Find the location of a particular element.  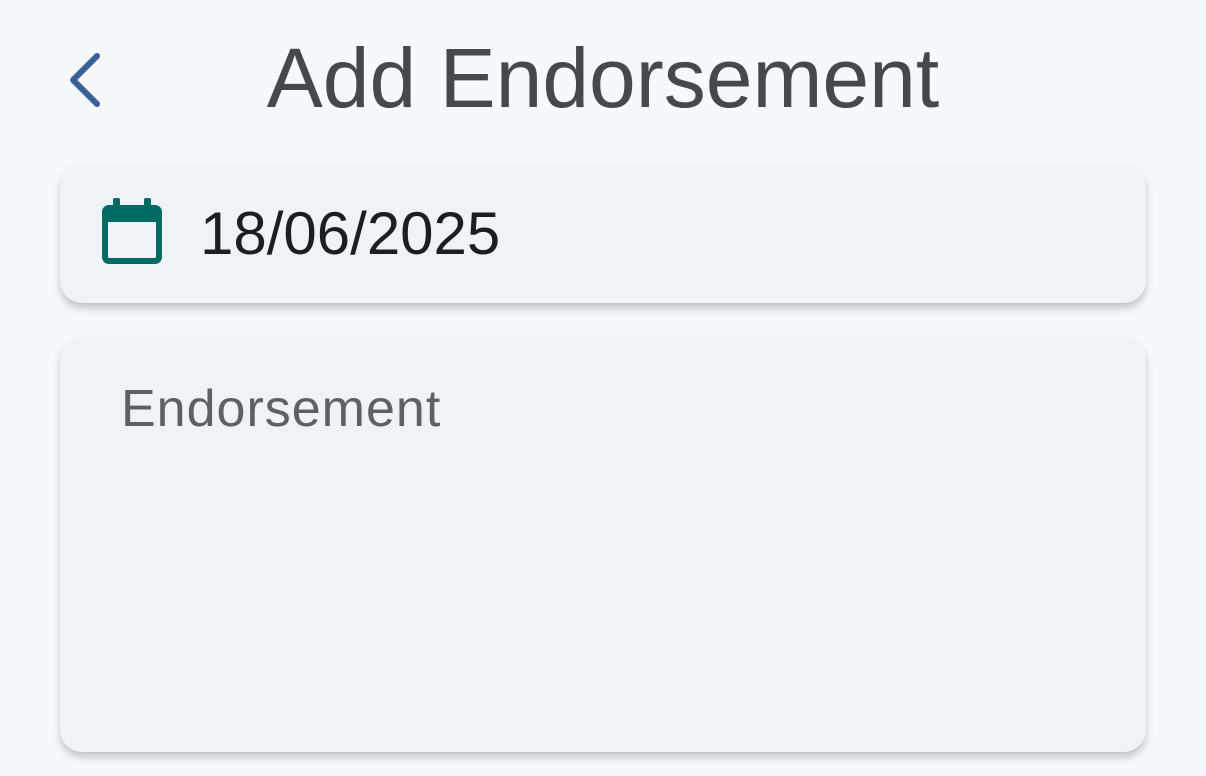

date-value: 18/06/2025 is located at coordinates (350, 233).